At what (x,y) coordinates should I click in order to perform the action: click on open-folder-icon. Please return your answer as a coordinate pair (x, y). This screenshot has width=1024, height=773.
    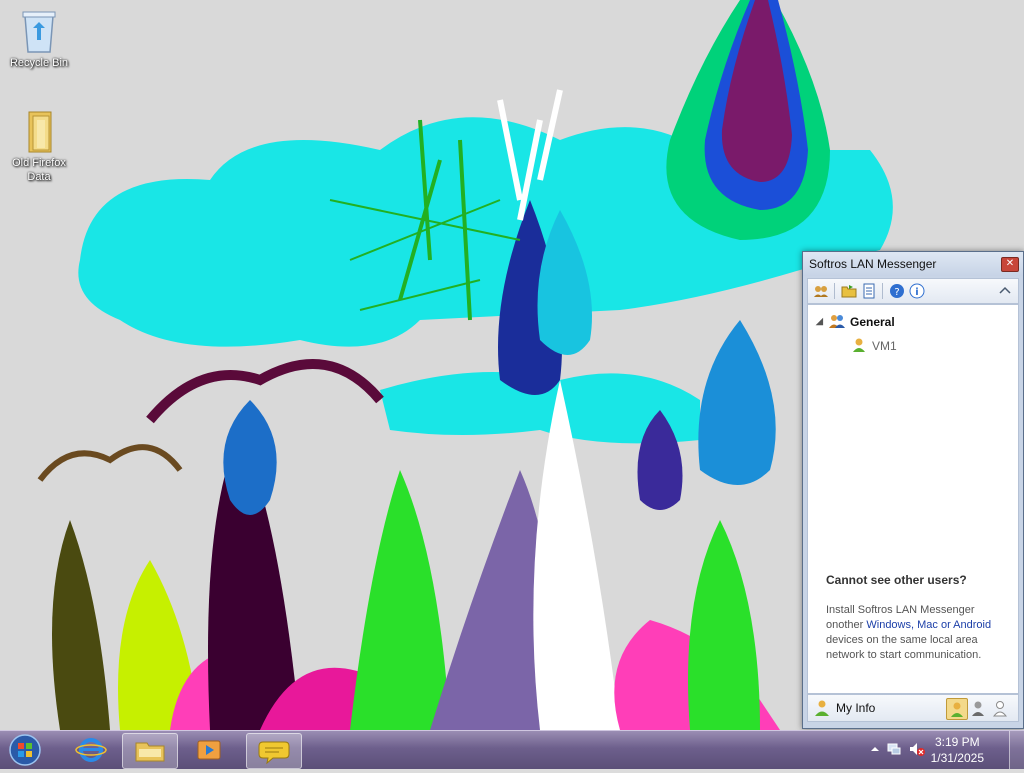
    Looking at the image, I should click on (849, 291).